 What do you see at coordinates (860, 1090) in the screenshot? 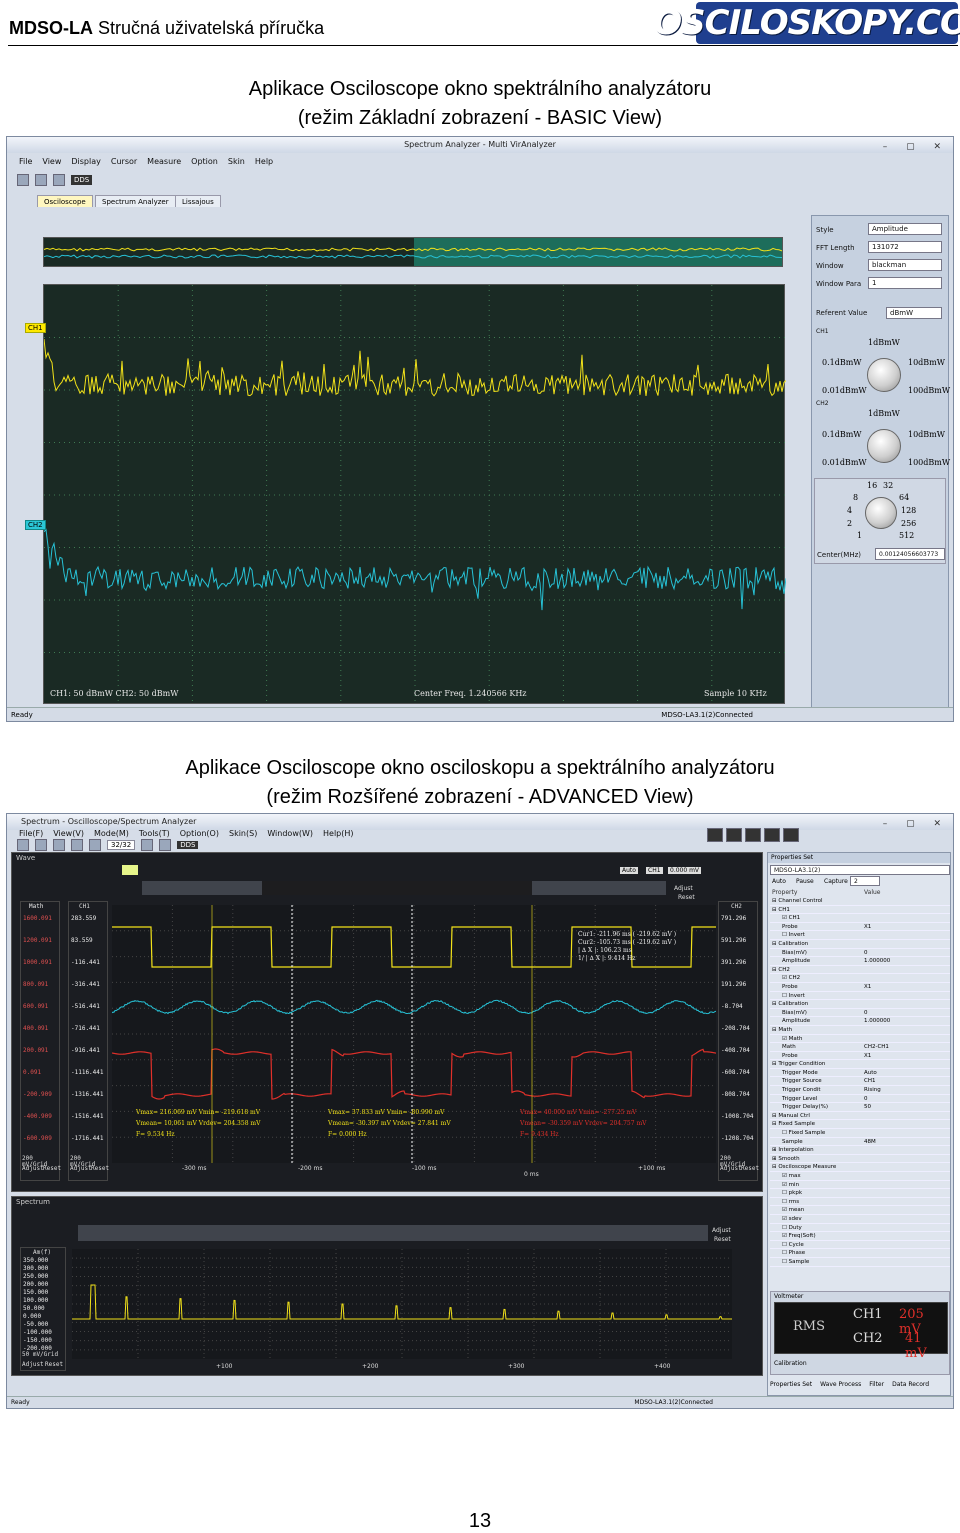
I see `property-row: Trigger Condit Rising` at bounding box center [860, 1090].